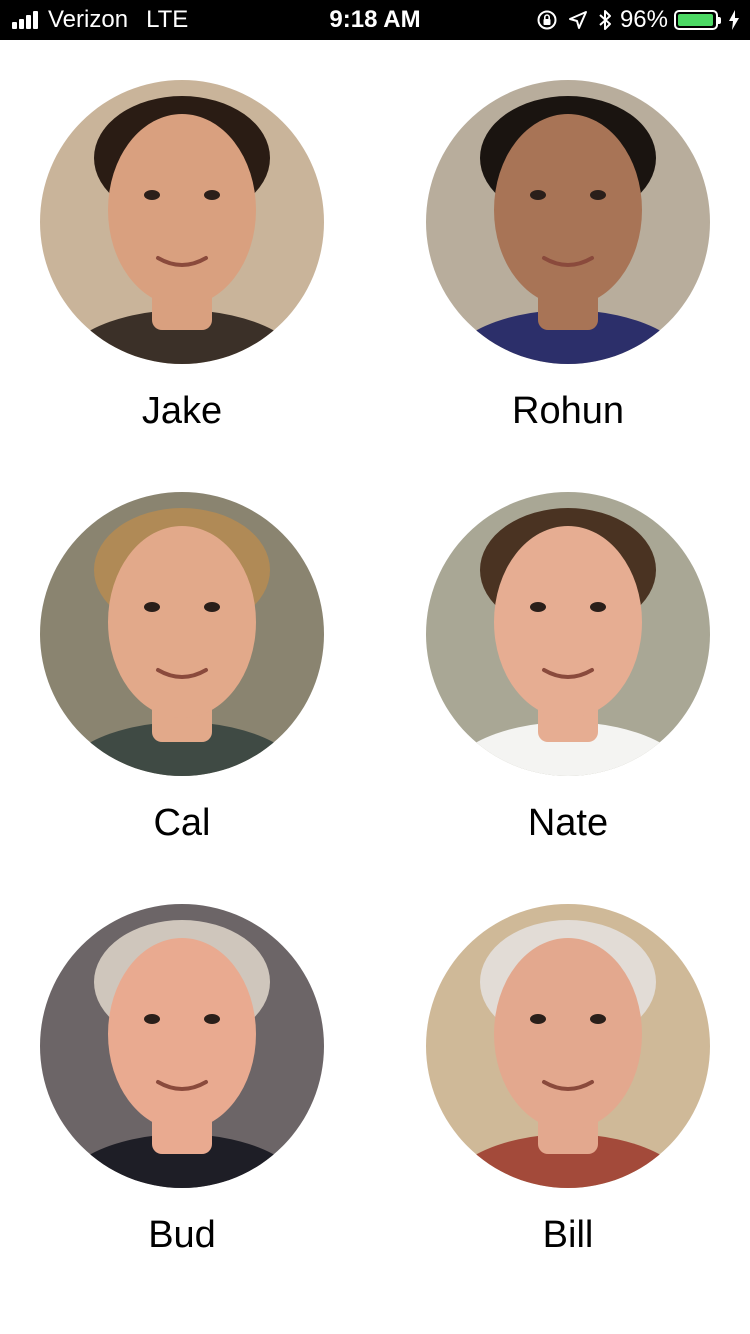 The width and height of the screenshot is (750, 1334). I want to click on status-left: Verizon LTE, so click(100, 20).